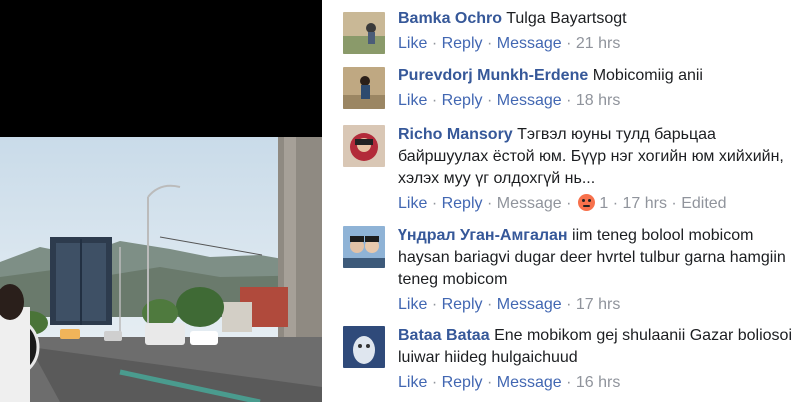  What do you see at coordinates (603, 203) in the screenshot?
I see `reaction-count: 1` at bounding box center [603, 203].